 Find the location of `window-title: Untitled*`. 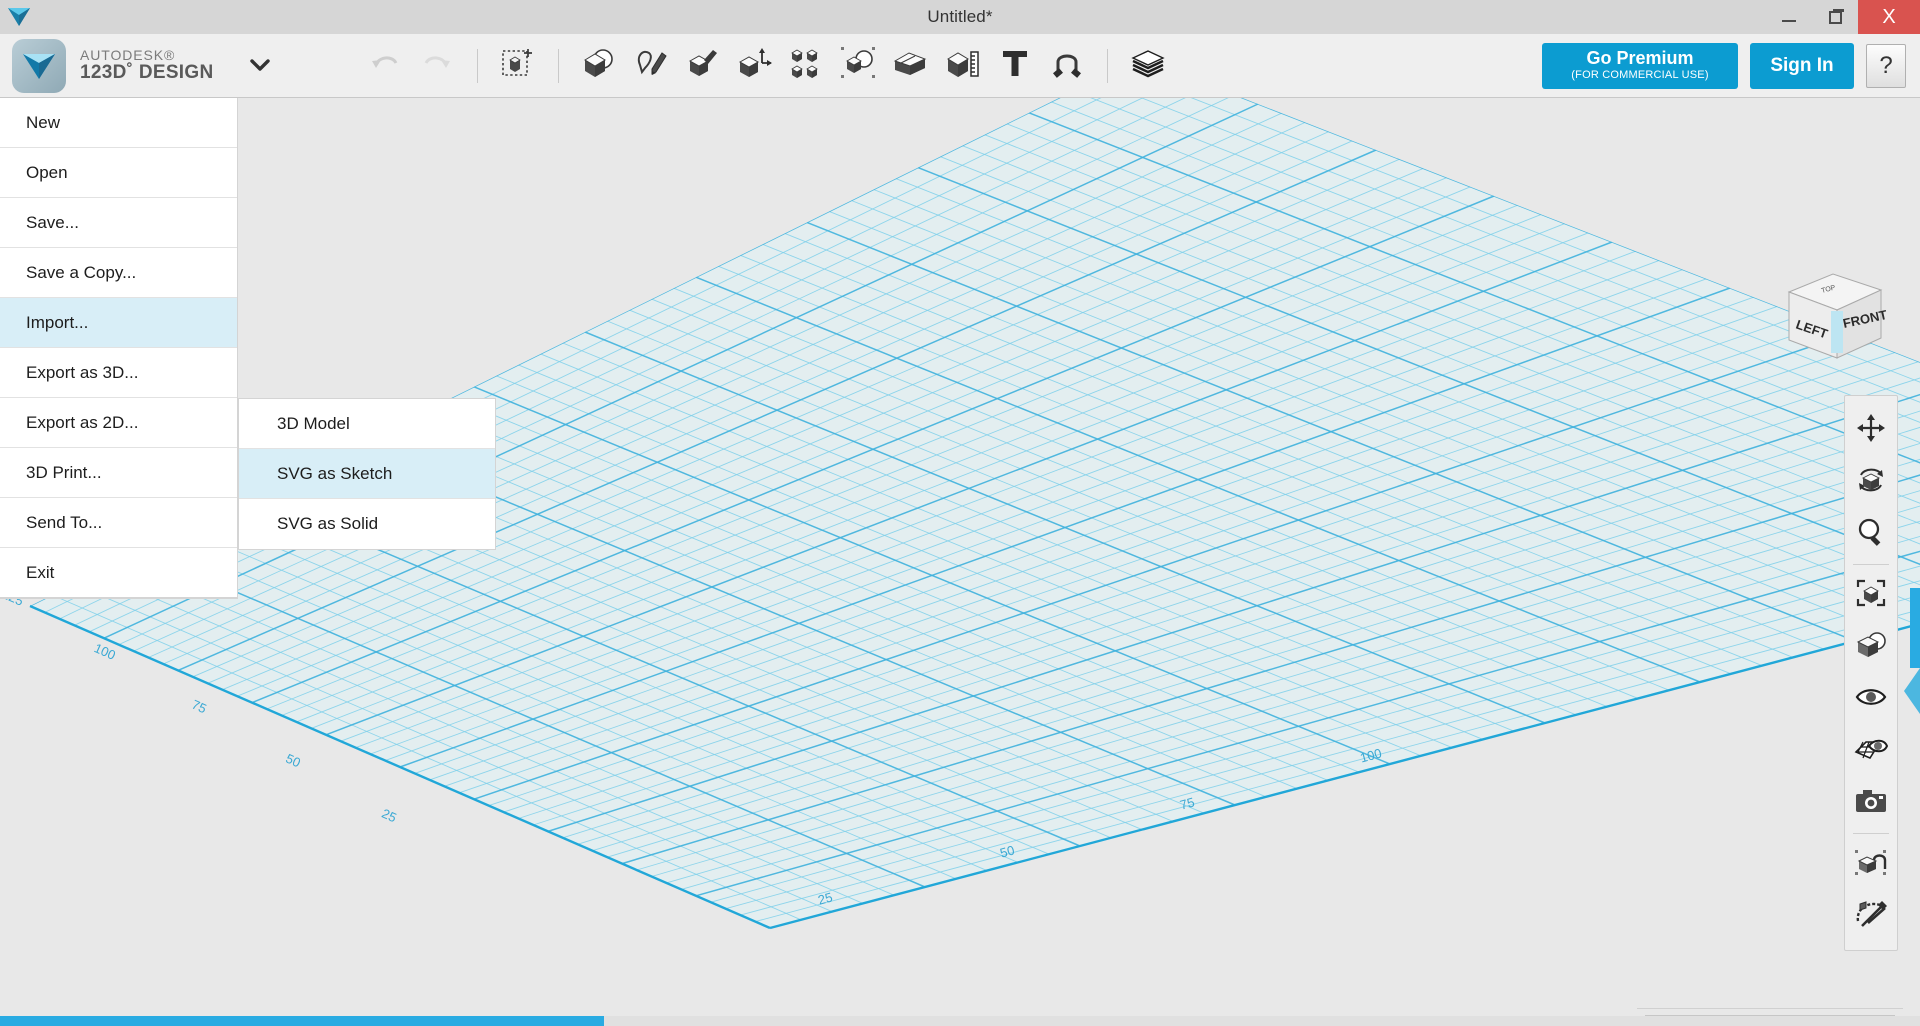

window-title: Untitled* is located at coordinates (960, 16).